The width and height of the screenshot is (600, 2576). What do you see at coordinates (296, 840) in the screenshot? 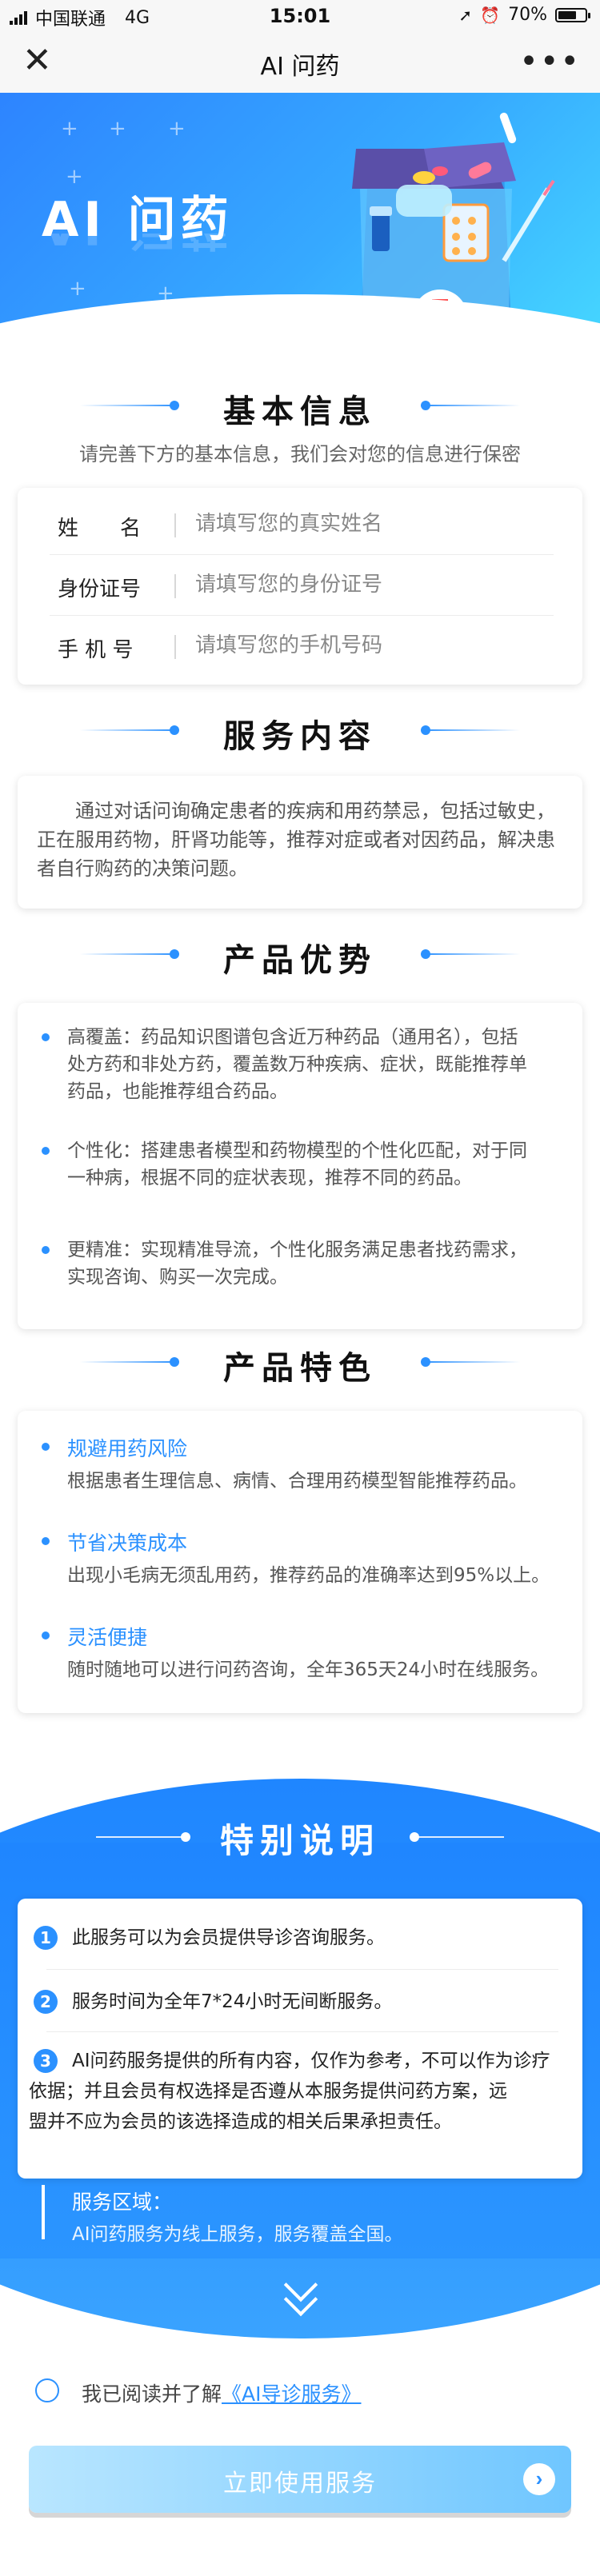
I see `text-line: 正在服用药物，肝肾功能等，推荐对症或者对因药品，解决患` at bounding box center [296, 840].